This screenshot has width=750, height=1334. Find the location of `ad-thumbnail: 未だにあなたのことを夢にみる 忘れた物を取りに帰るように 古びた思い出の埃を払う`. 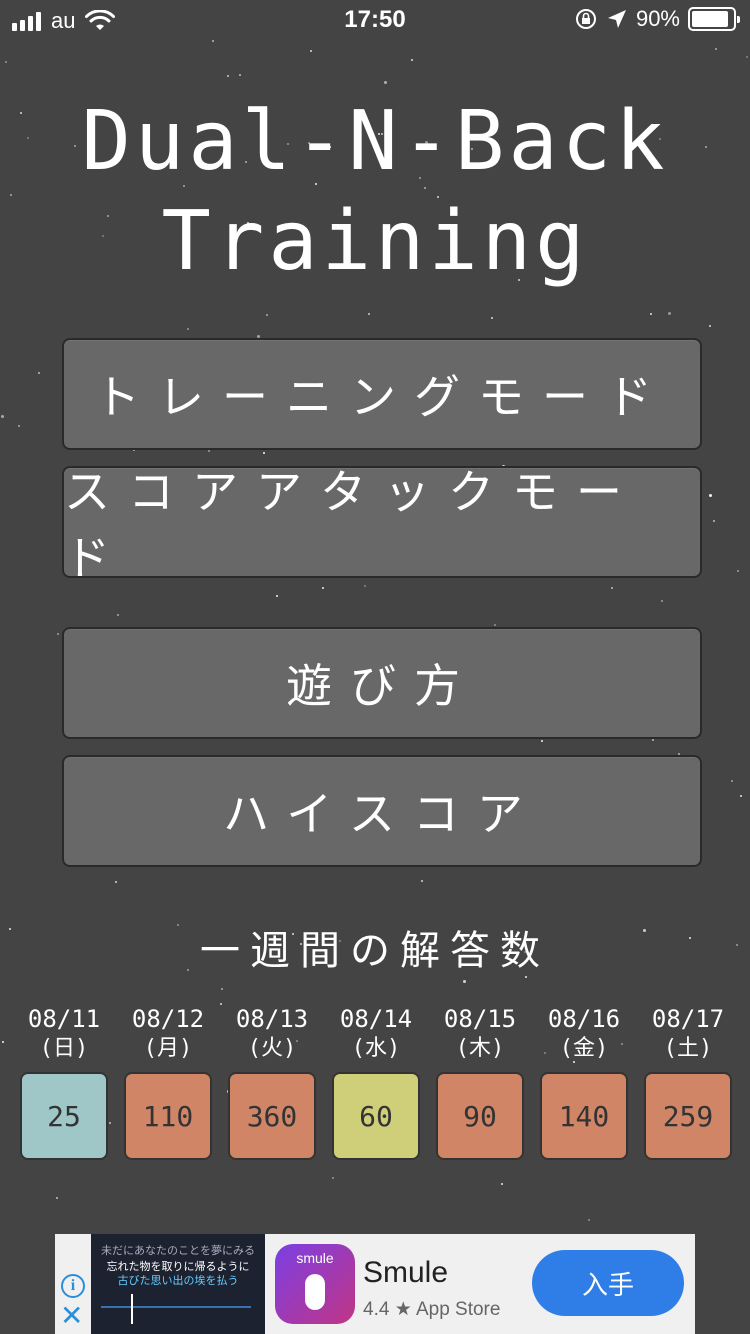

ad-thumbnail: 未だにあなたのことを夢にみる 忘れた物を取りに帰るように 古びた思い出の埃を払う is located at coordinates (178, 1284).